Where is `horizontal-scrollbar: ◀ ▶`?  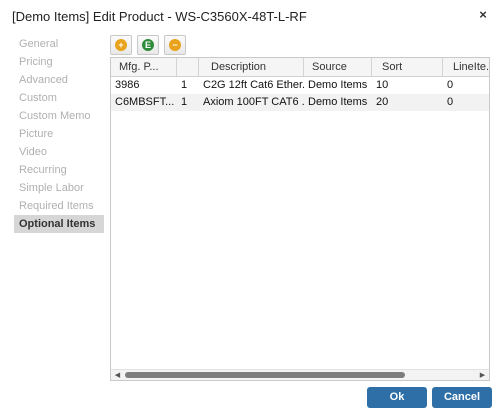
horizontal-scrollbar: ◀ ▶ is located at coordinates (300, 374).